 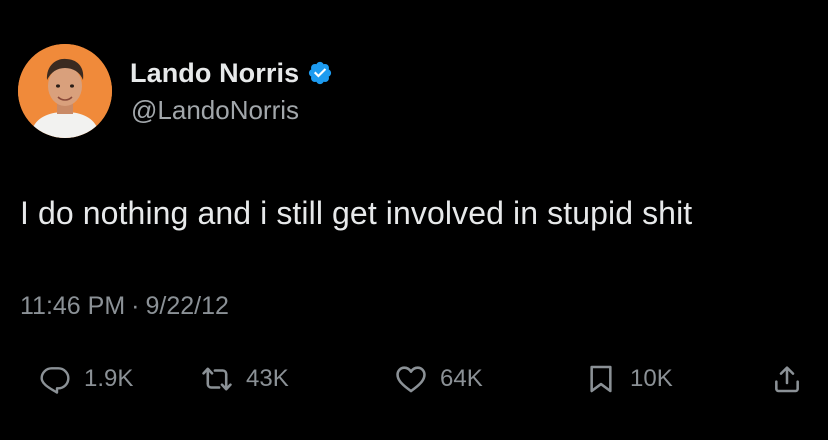 I want to click on tweet-time: 11:46 PM, so click(x=72, y=306).